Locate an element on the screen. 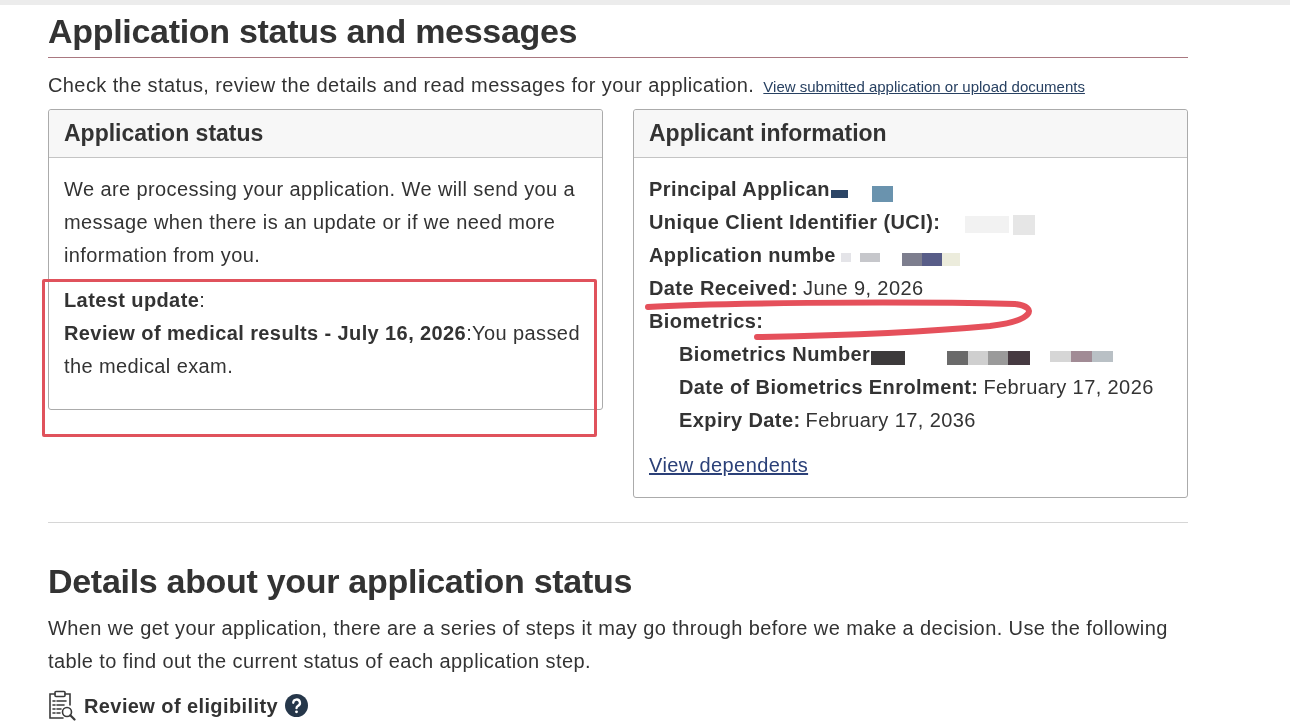 The width and height of the screenshot is (1290, 725). field-label: Biometrics: is located at coordinates (706, 321).